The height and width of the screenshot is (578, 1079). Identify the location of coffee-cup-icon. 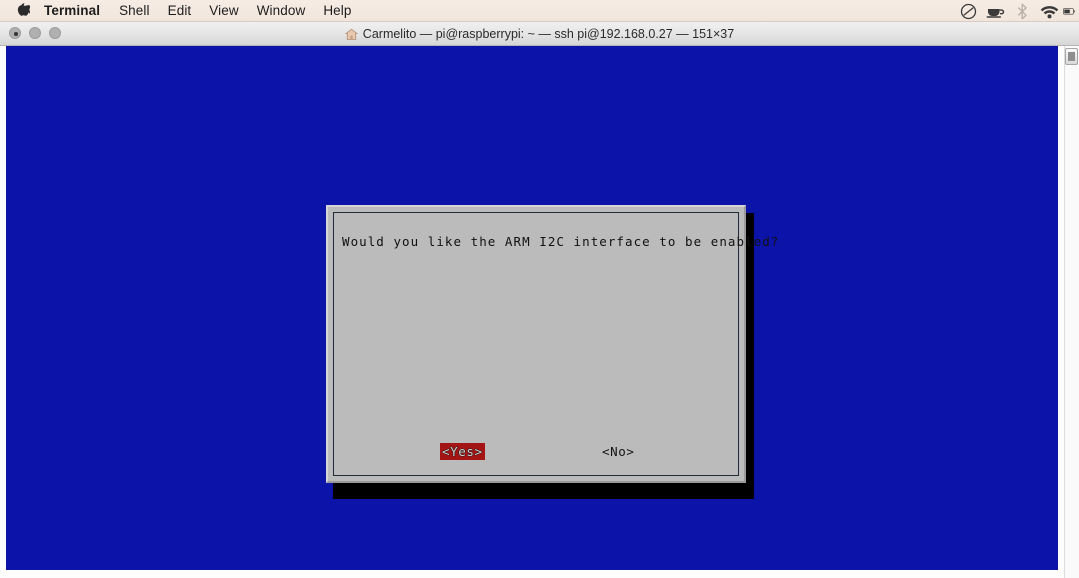
(995, 11).